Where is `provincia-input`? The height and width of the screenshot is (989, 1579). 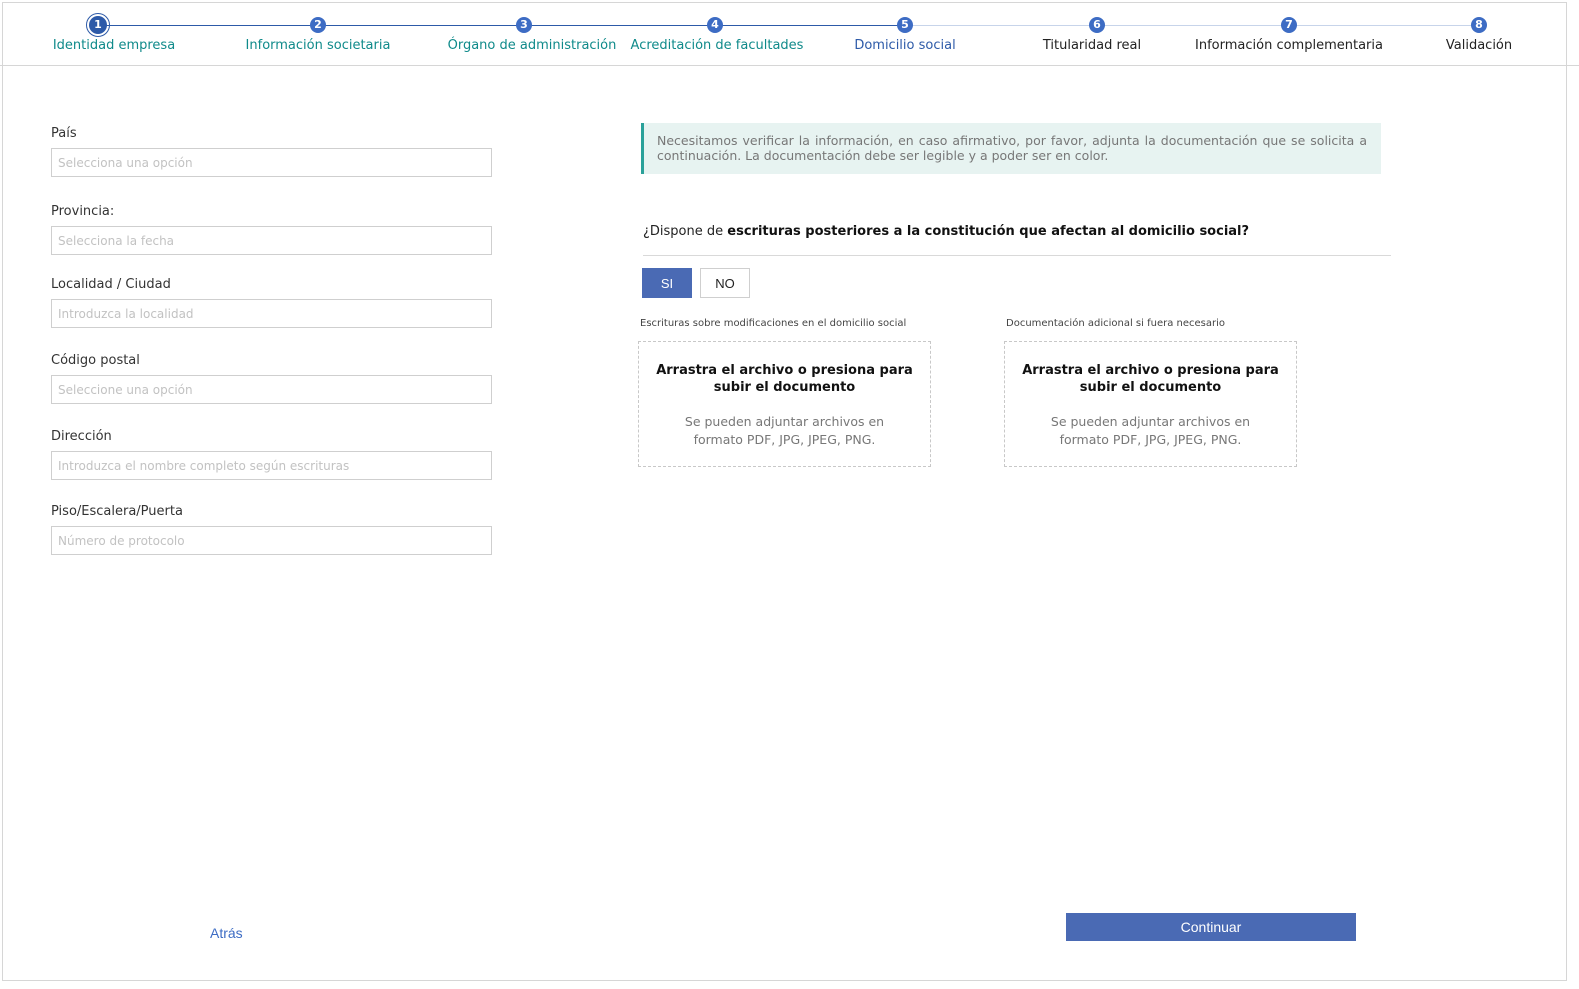 provincia-input is located at coordinates (271, 240).